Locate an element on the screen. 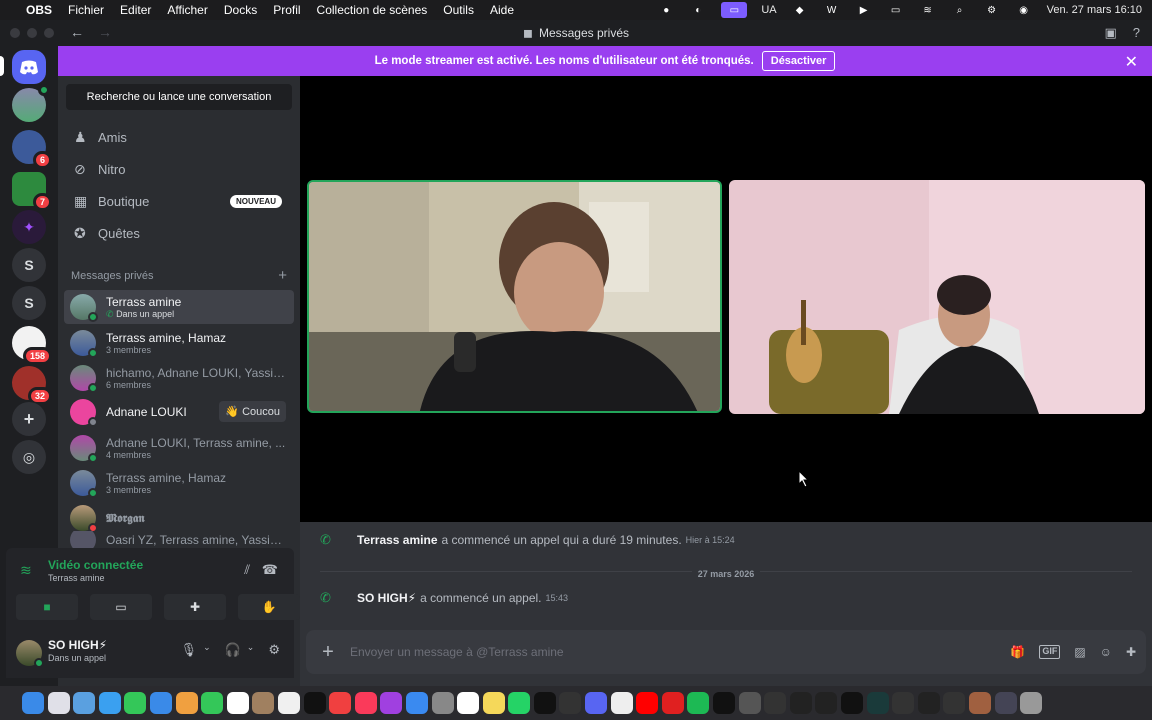  emoji-icon: ☺ is located at coordinates (1106, 652).